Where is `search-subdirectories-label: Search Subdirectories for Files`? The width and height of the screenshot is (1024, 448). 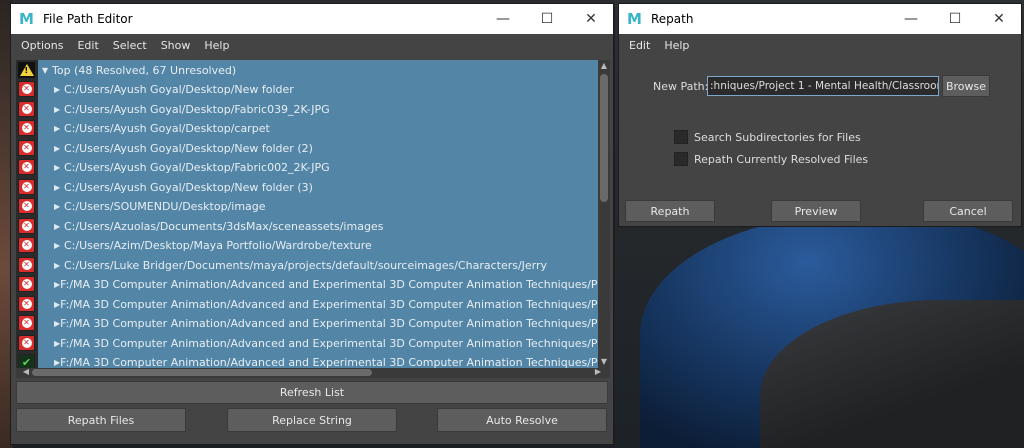
search-subdirectories-label: Search Subdirectories for Files is located at coordinates (777, 137).